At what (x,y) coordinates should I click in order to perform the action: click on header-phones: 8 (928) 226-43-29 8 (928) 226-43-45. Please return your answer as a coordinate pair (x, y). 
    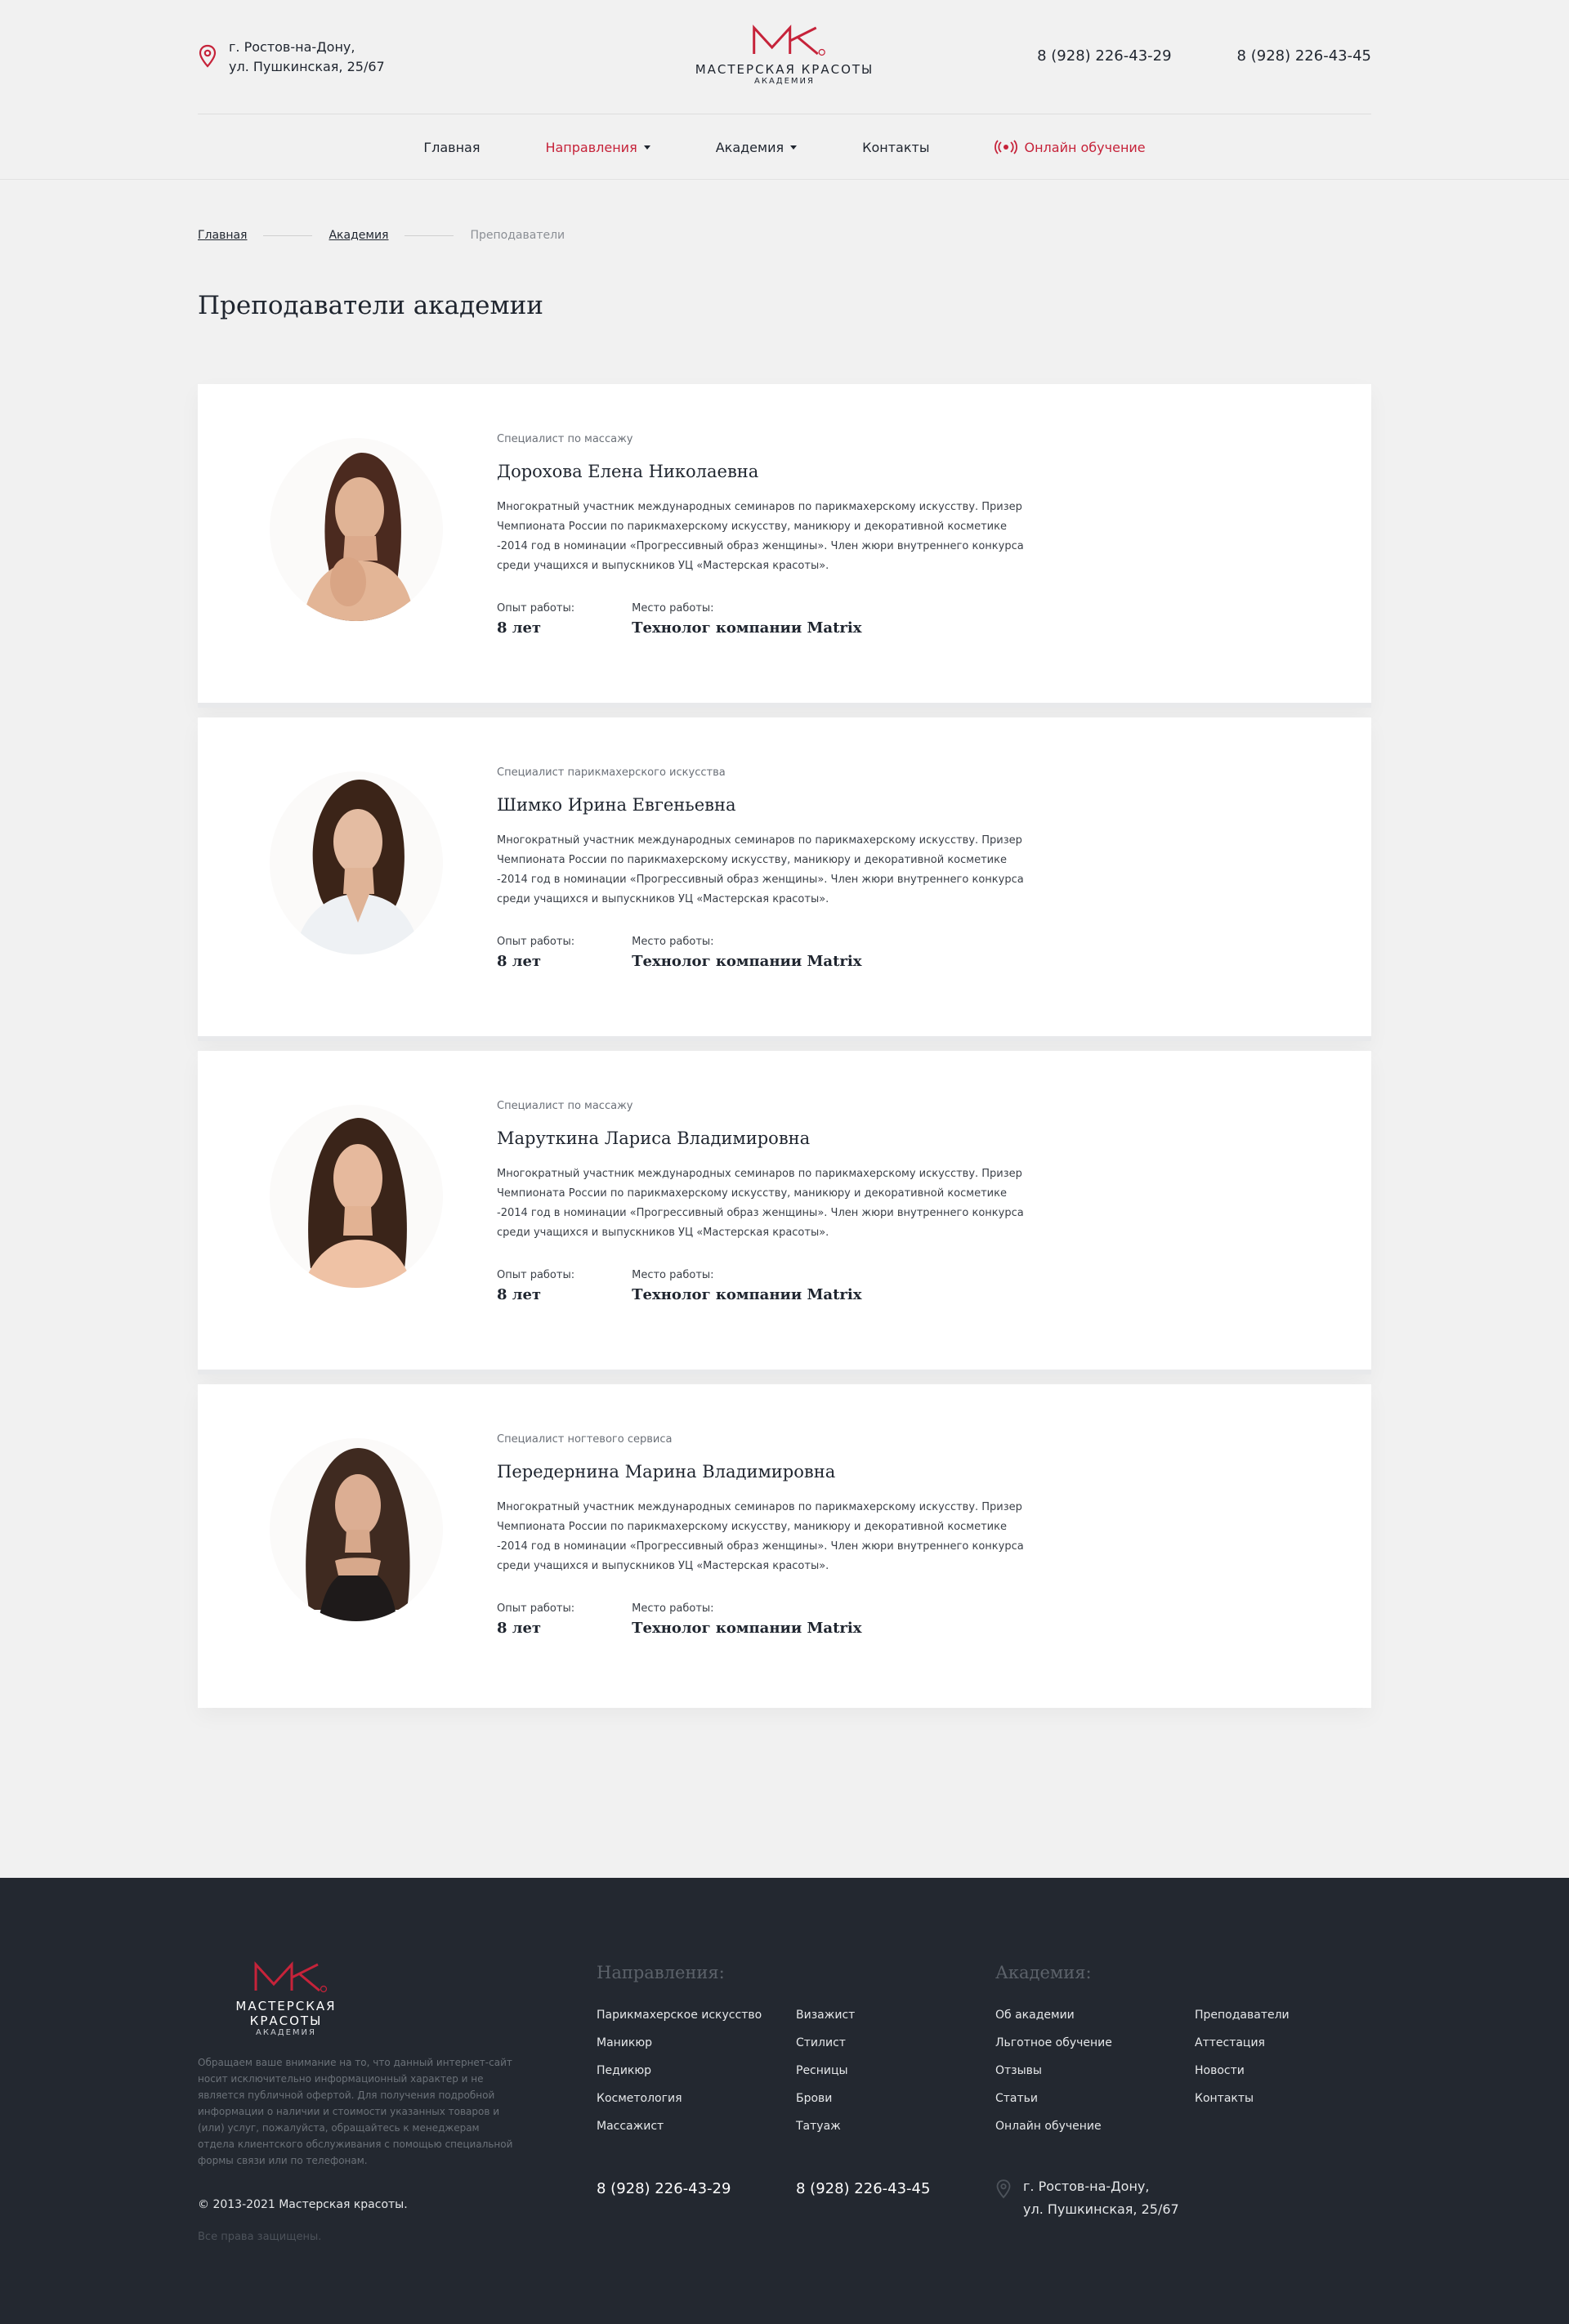
    Looking at the image, I should click on (1204, 56).